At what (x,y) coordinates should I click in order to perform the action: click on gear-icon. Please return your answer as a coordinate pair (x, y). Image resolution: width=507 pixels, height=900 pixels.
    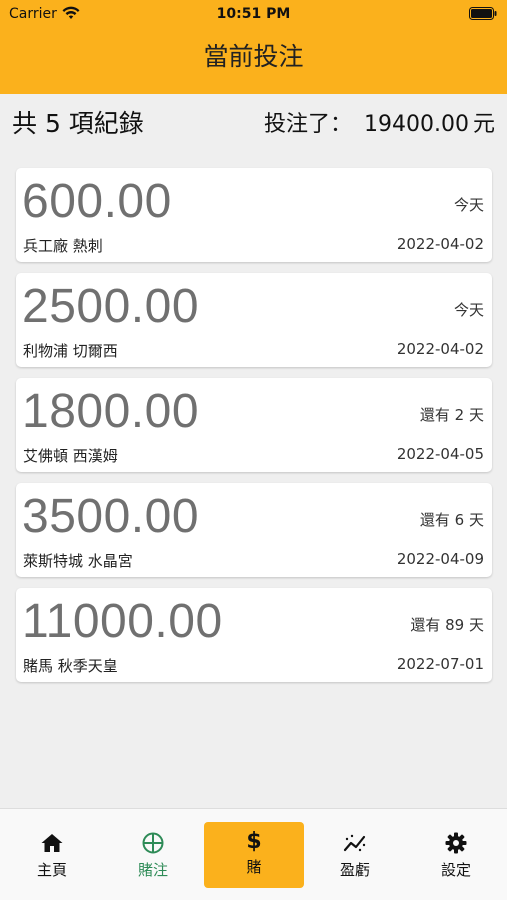
    Looking at the image, I should click on (456, 843).